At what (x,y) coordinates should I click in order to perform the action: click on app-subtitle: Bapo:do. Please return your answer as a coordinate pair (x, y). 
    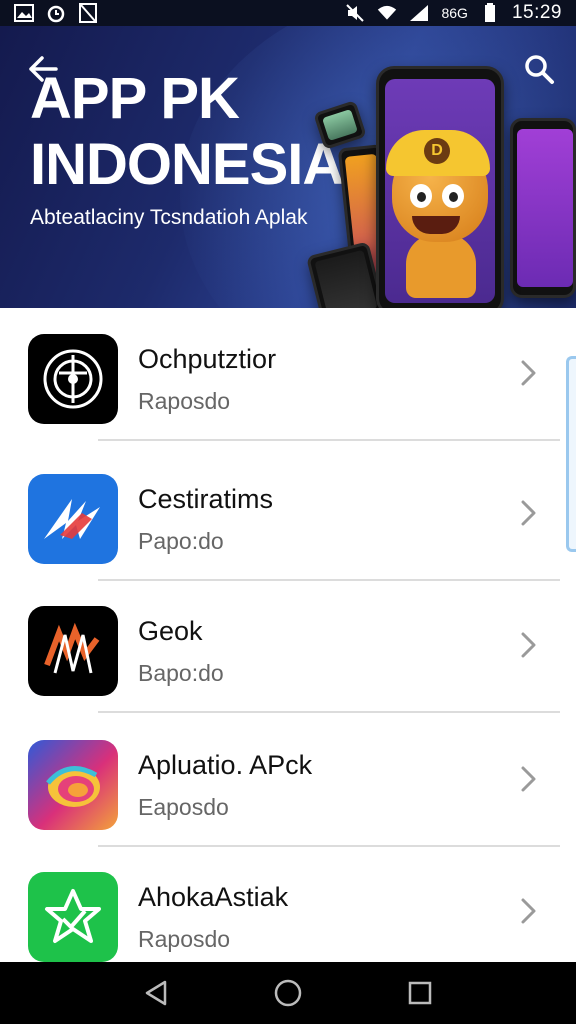
    Looking at the image, I should click on (181, 673).